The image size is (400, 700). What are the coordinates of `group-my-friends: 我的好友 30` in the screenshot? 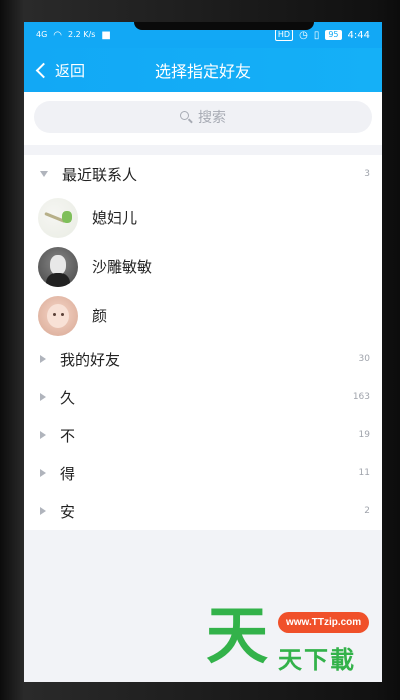 It's located at (203, 359).